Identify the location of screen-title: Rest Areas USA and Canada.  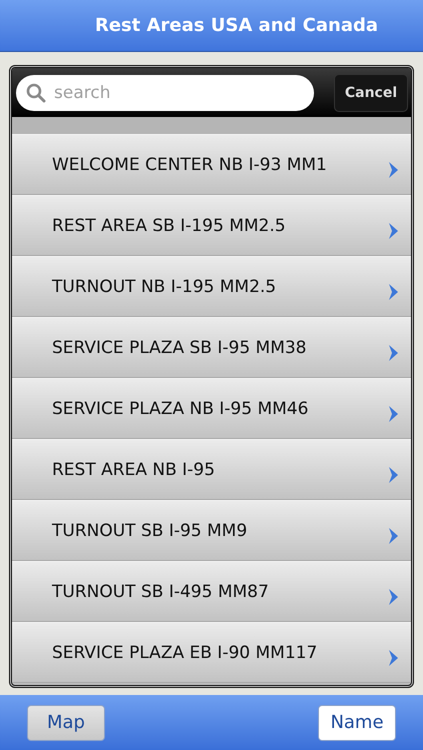
(236, 25).